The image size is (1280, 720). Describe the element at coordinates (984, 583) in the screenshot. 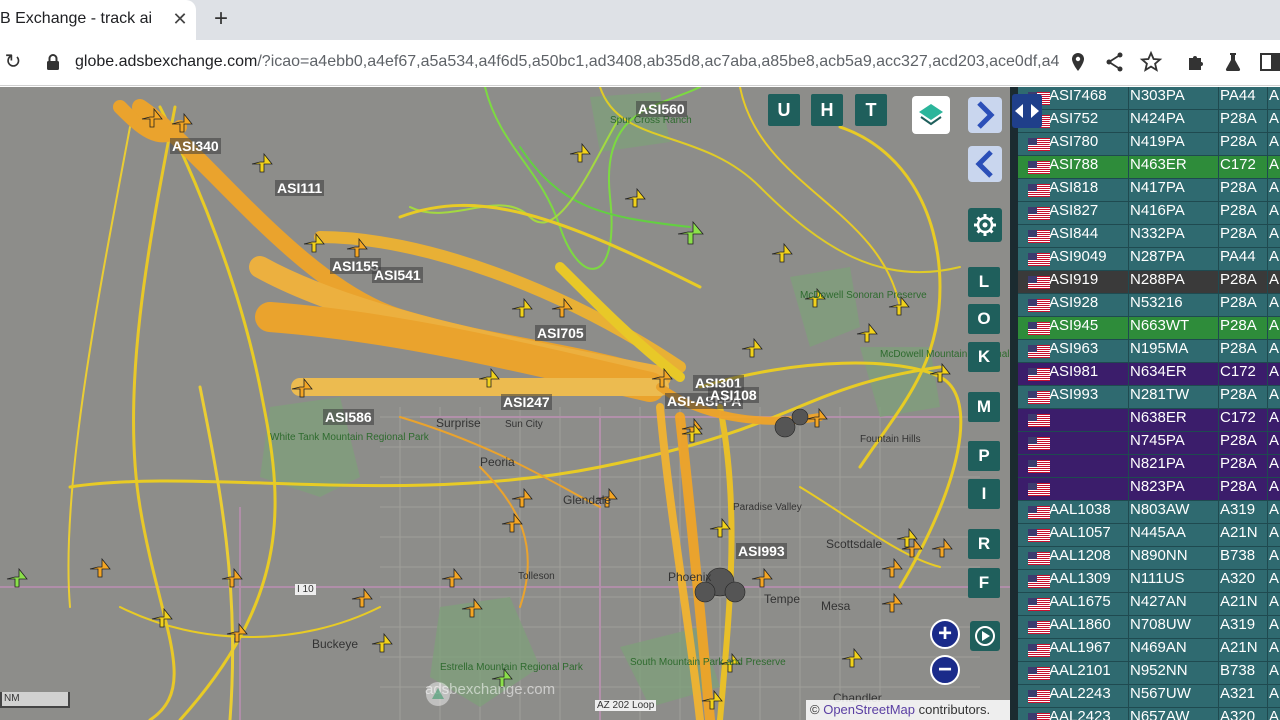

I see `toggle-f-button: F` at that location.